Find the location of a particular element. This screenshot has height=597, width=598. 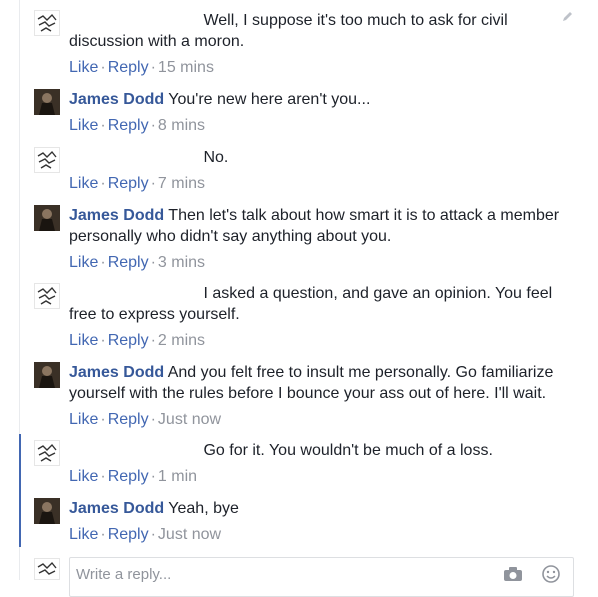

current-user-avatar is located at coordinates (47, 569).